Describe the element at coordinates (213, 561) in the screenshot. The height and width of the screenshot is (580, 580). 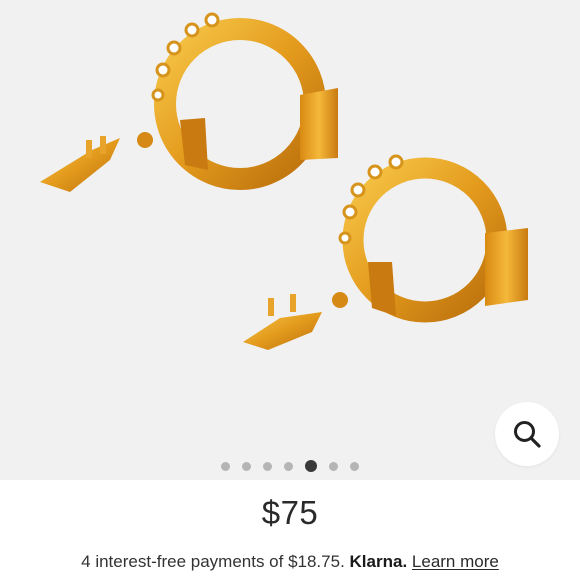
I see `installment-text: 4 interest-free payments of $18.75.` at that location.